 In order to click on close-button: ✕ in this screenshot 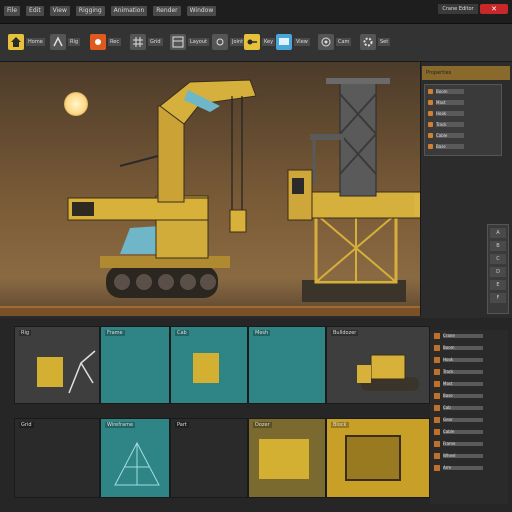, I will do `click(494, 9)`.